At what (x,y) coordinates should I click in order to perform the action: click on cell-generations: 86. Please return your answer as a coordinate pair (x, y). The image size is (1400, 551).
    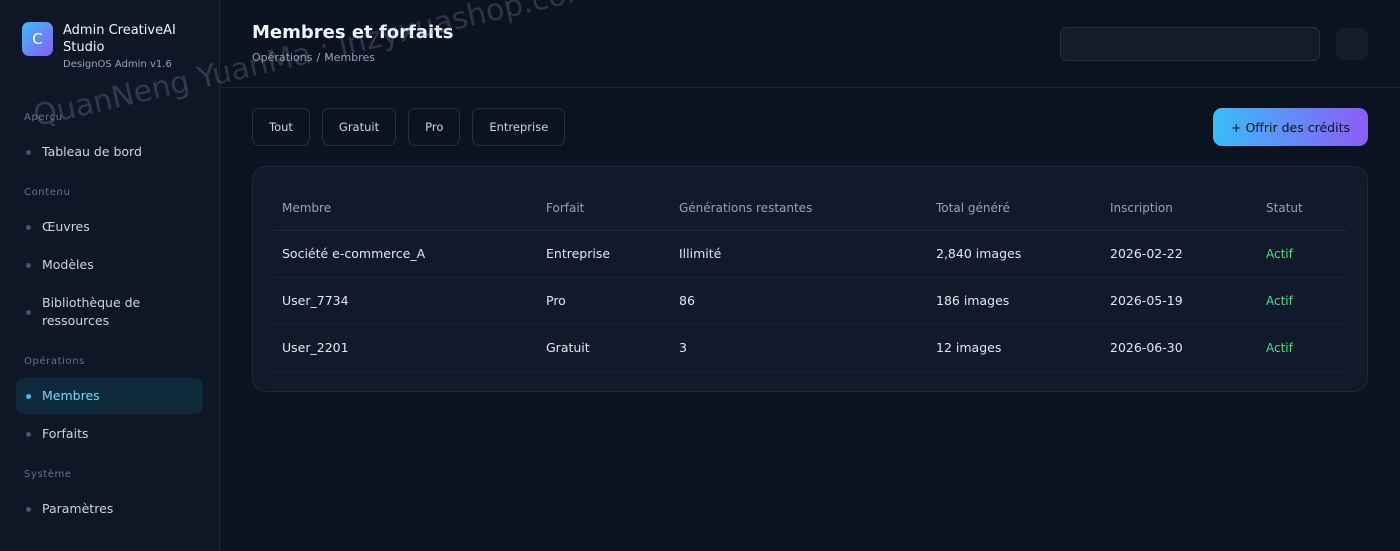
    Looking at the image, I should click on (799, 301).